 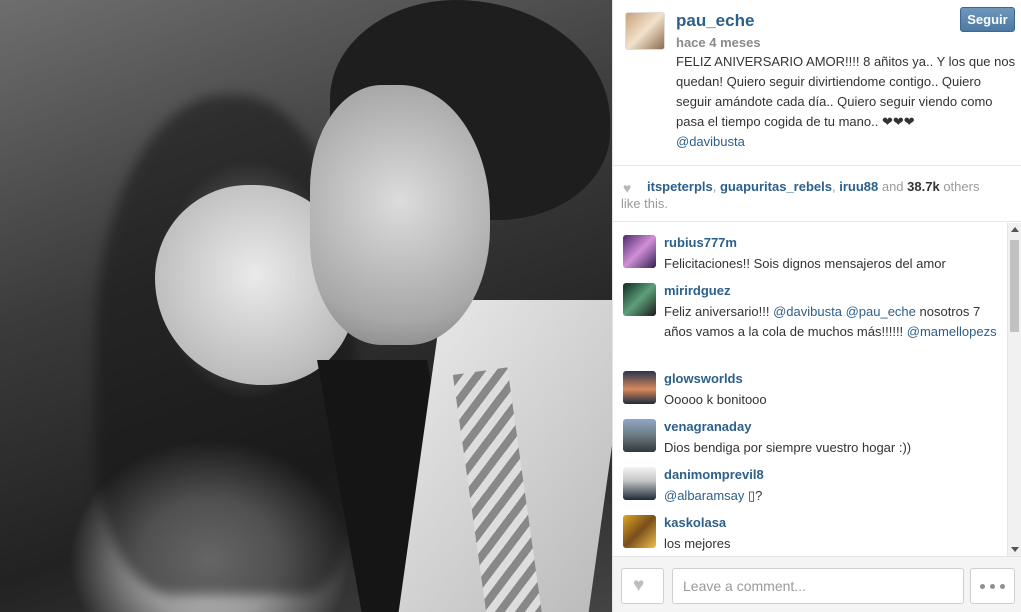 What do you see at coordinates (1015, 549) in the screenshot?
I see `scroll-down-arrow-icon` at bounding box center [1015, 549].